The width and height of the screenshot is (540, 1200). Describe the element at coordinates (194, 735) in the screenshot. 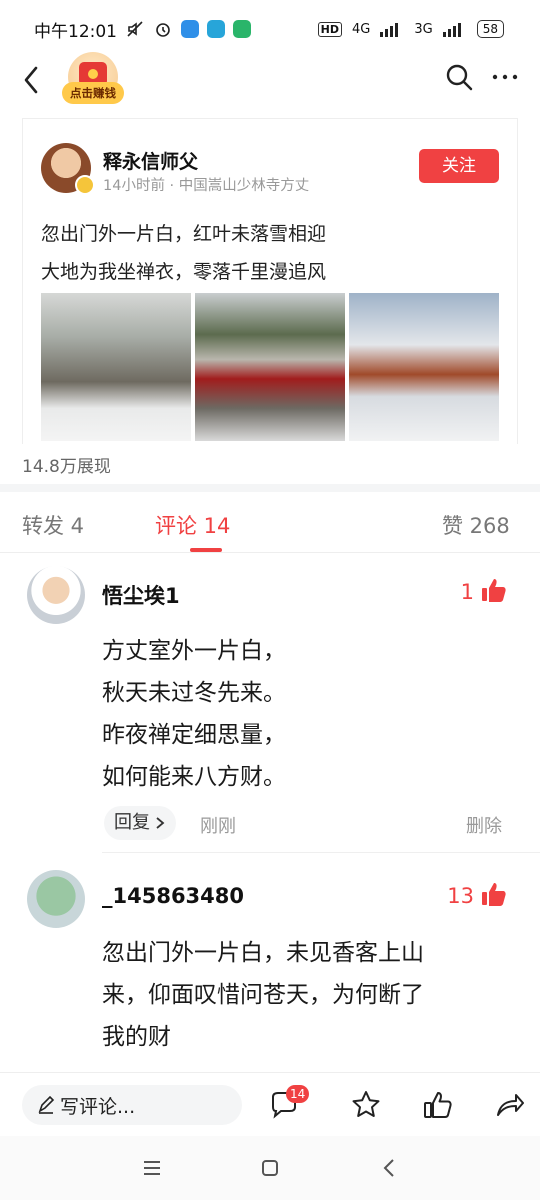

I see `comment-text-line: 昨夜禅定细思量，` at that location.